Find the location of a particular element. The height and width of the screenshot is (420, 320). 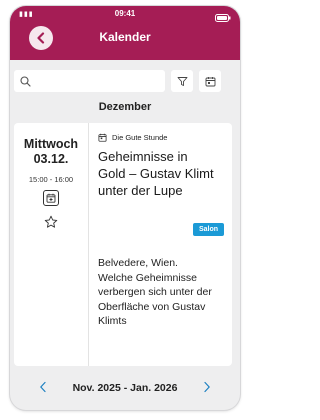

search-toolbar is located at coordinates (117, 81).